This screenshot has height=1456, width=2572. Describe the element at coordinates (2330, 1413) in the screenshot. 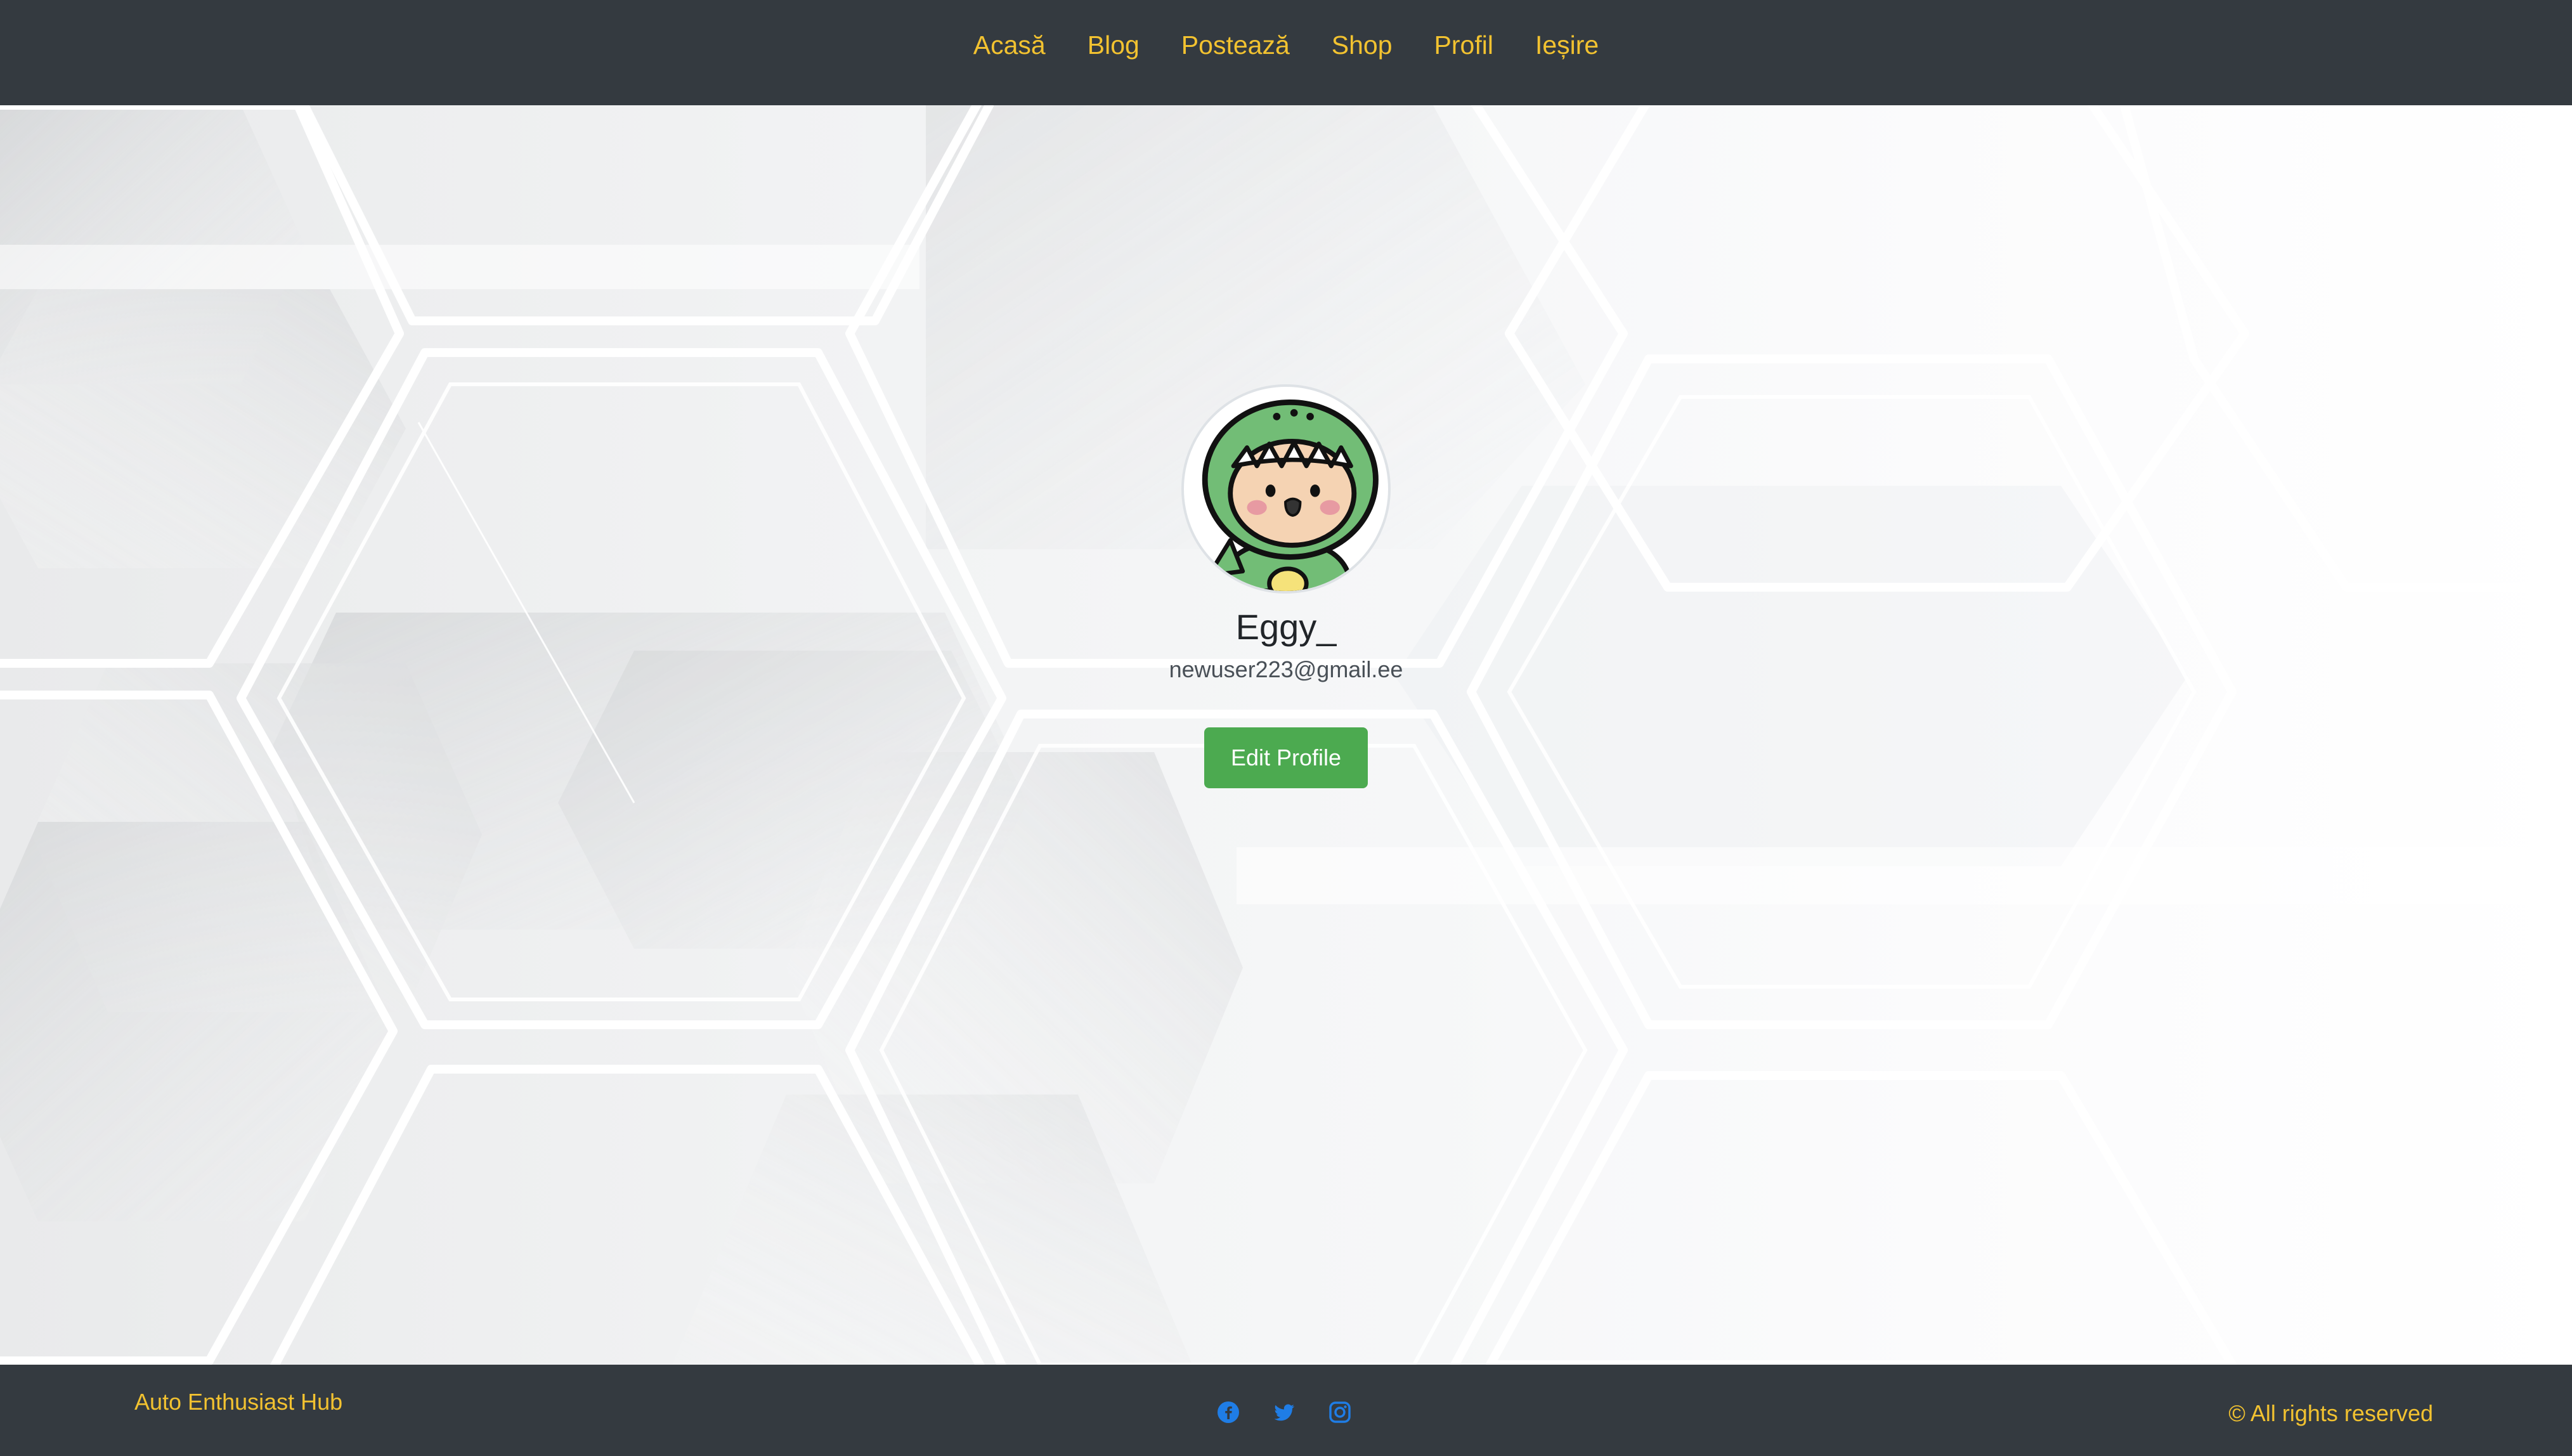

I see `footer-copyright: © All rights reserved` at that location.